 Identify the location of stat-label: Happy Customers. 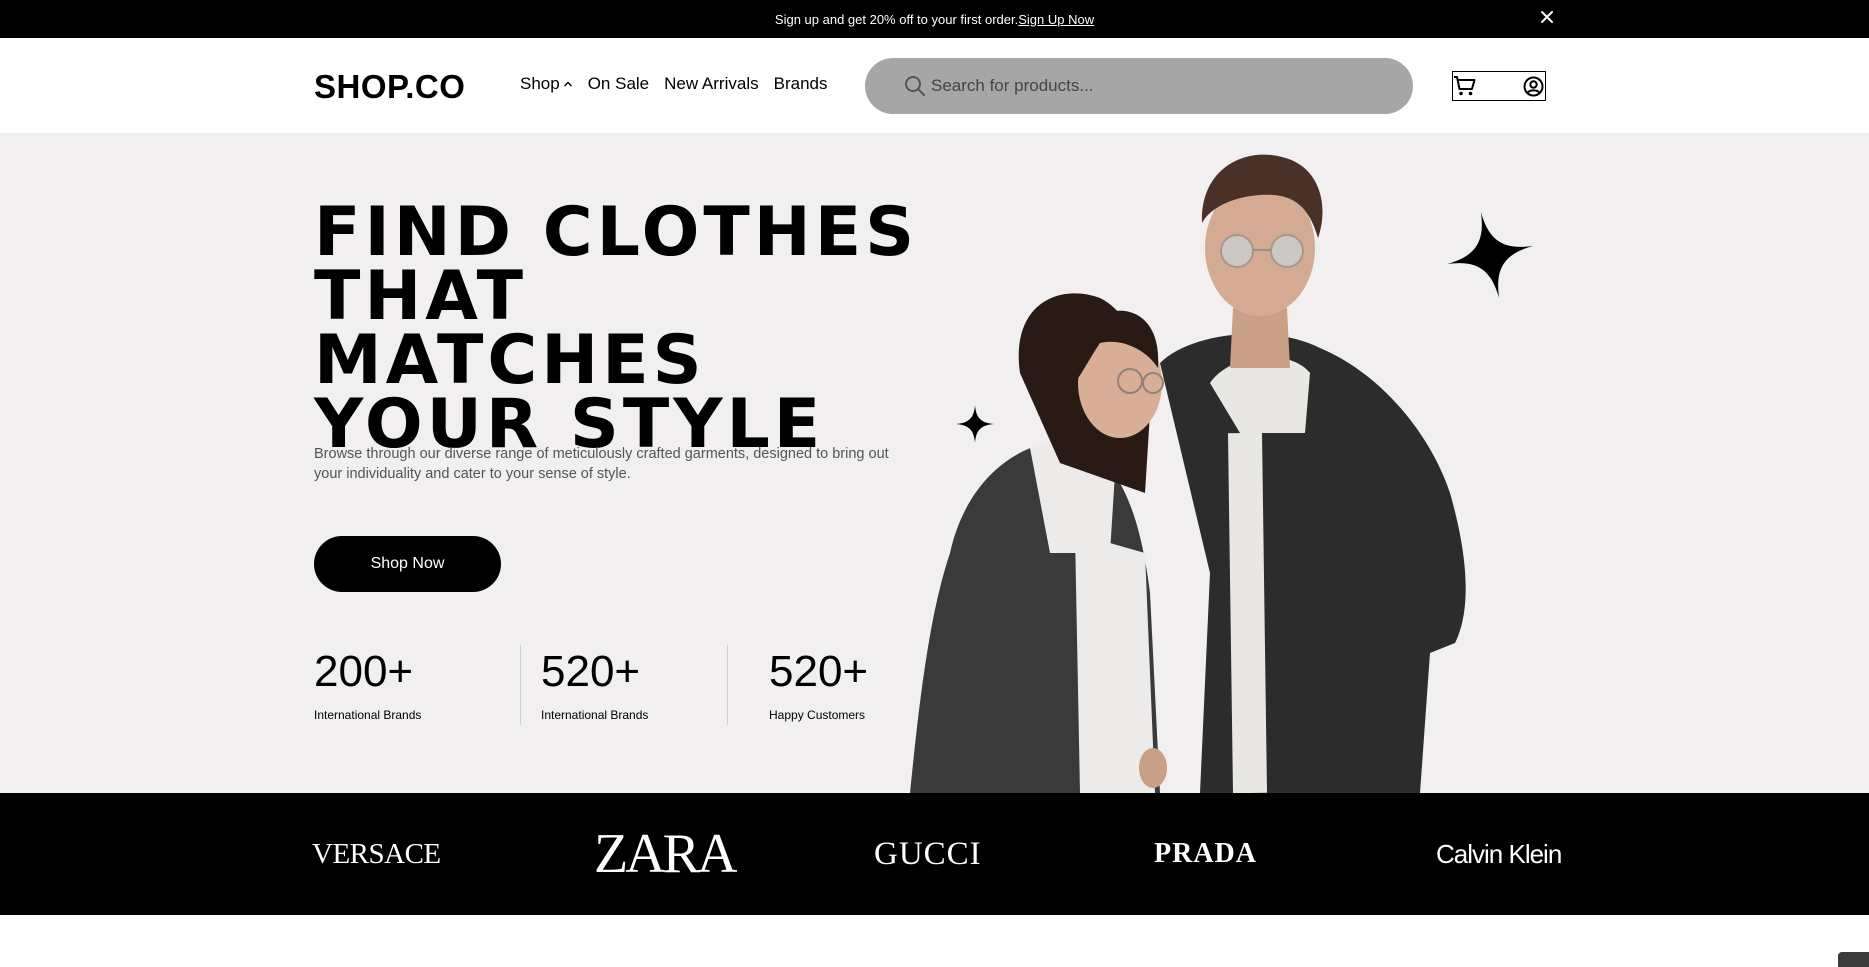
(817, 715).